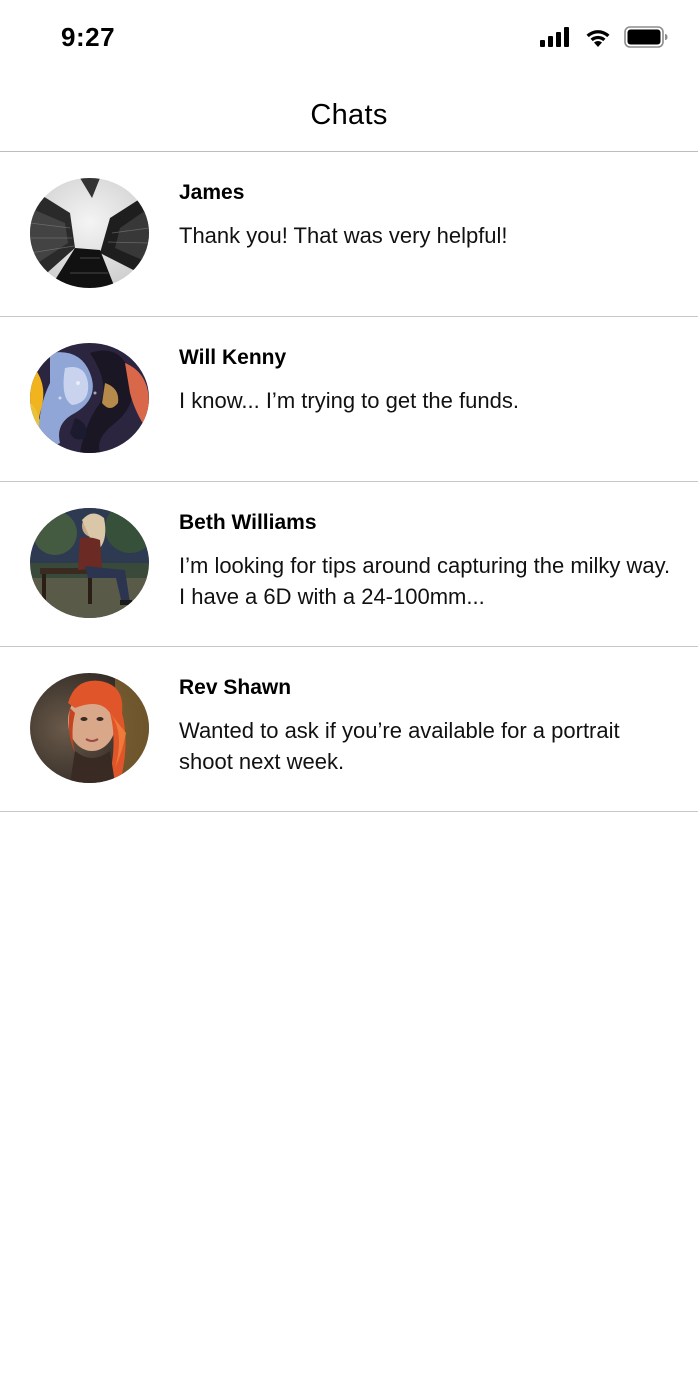  I want to click on avatar-abstract-paint-image, so click(89, 398).